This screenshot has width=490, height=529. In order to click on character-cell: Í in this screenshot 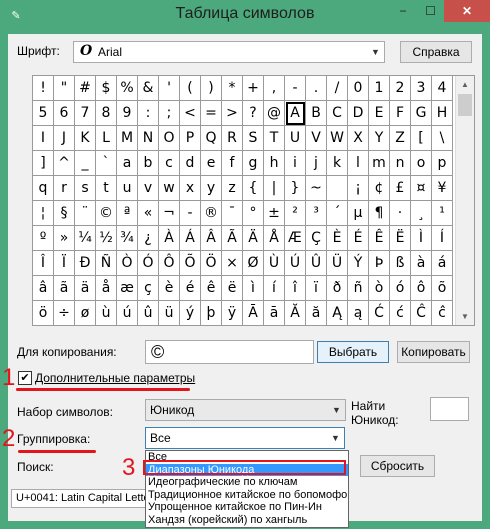, I will do `click(442, 238)`.